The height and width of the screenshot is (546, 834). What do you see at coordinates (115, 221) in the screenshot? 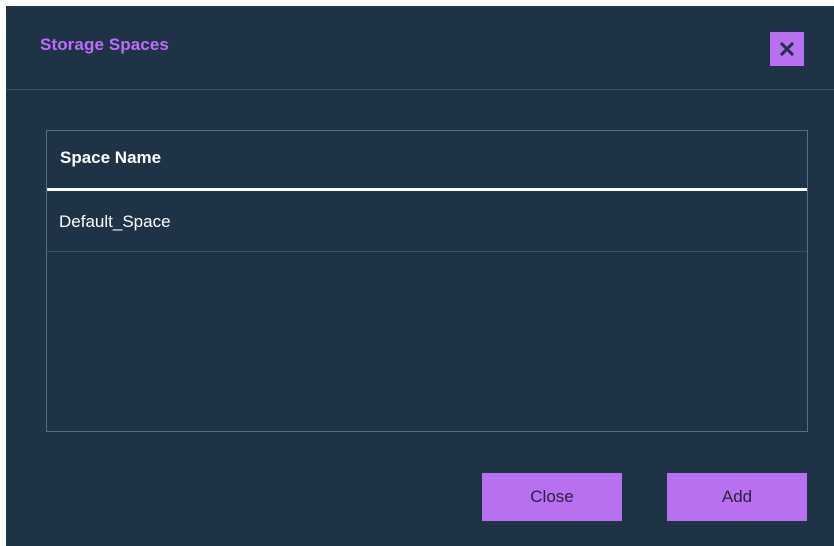
I see `space-name-cell: Default_Space` at bounding box center [115, 221].